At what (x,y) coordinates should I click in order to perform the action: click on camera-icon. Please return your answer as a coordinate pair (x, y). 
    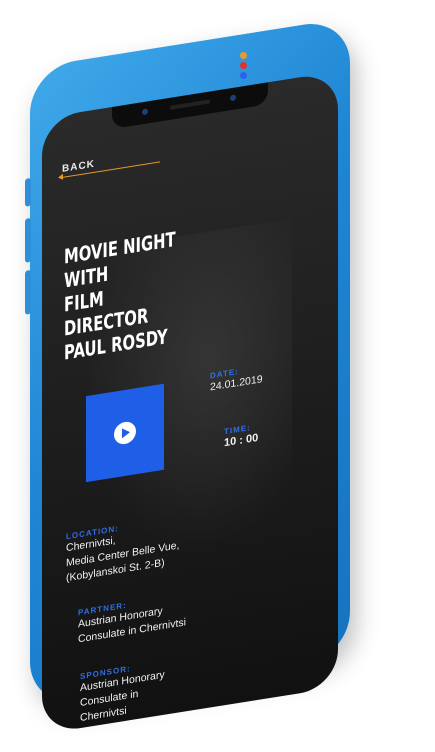
    Looking at the image, I should click on (233, 98).